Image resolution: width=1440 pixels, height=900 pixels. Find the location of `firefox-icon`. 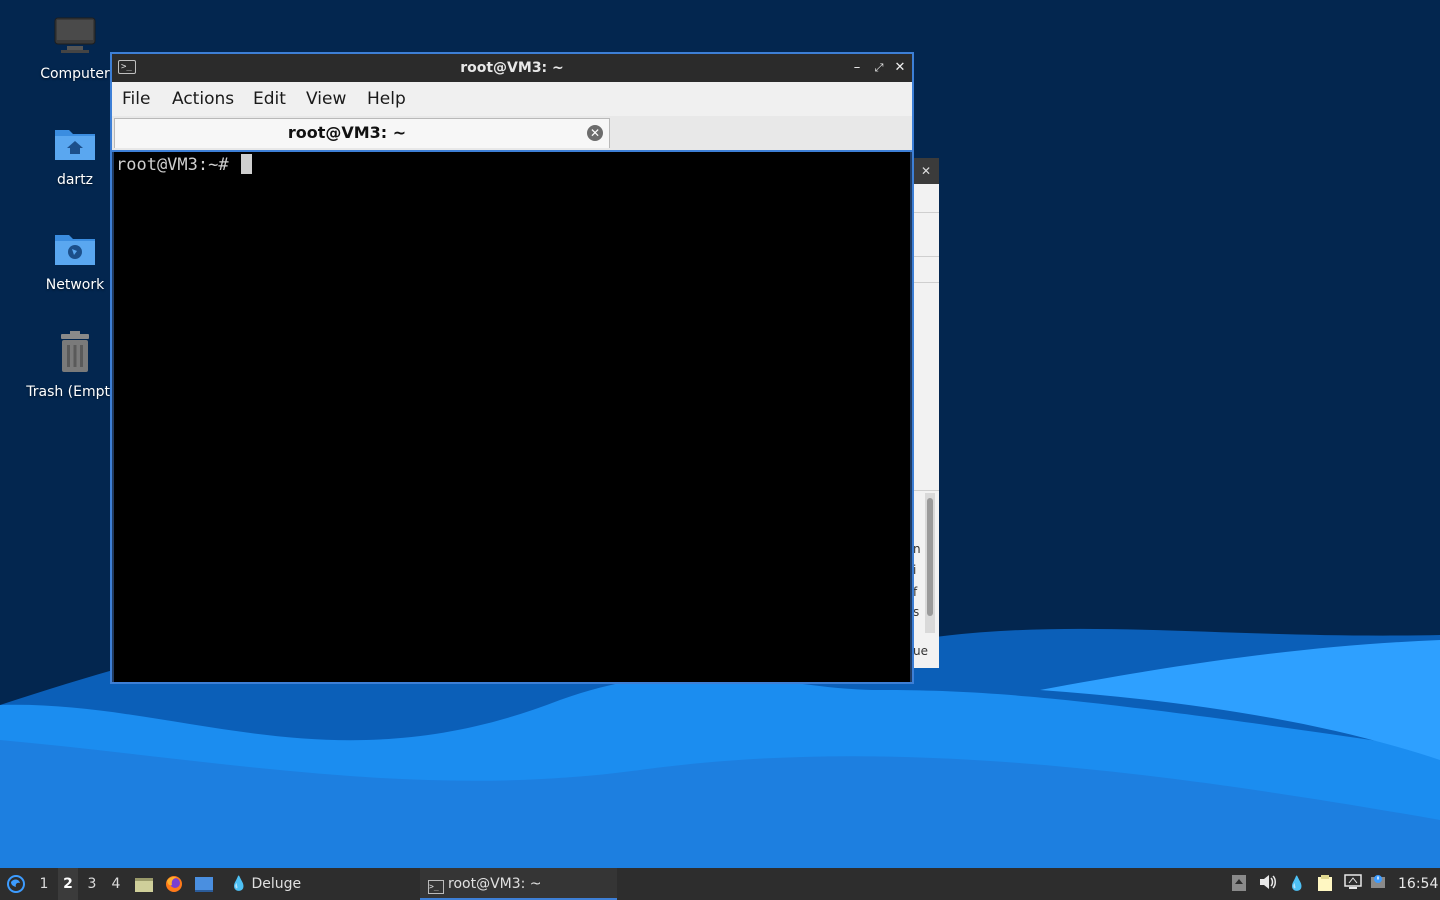

firefox-icon is located at coordinates (174, 884).